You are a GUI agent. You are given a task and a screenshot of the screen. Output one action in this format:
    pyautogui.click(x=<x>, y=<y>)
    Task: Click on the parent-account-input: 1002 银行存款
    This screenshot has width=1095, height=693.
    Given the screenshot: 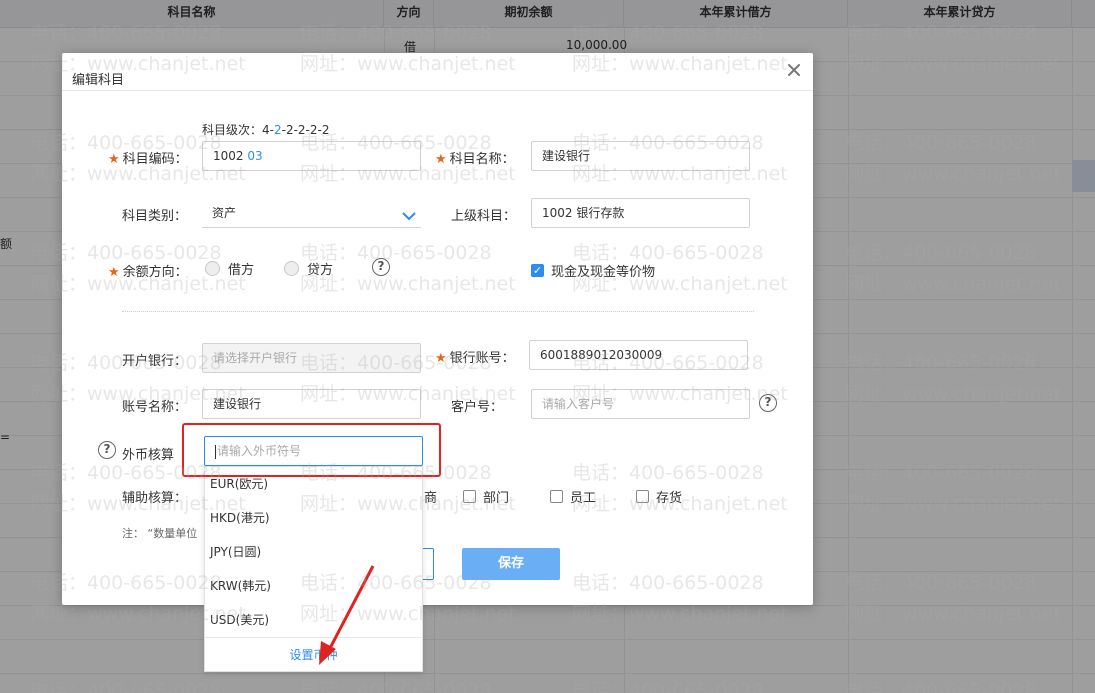 What is the action you would take?
    pyautogui.click(x=640, y=213)
    